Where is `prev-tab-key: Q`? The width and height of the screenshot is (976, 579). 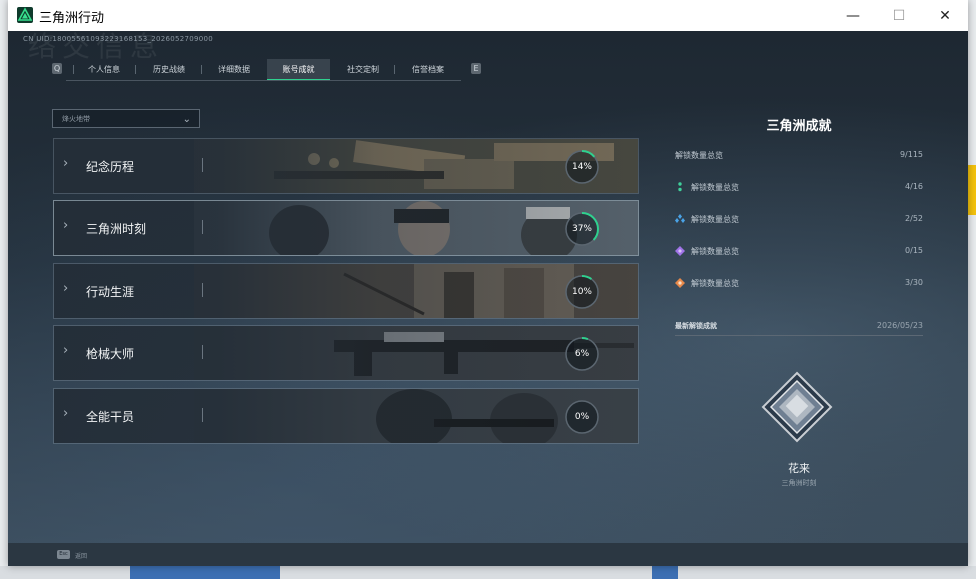 prev-tab-key: Q is located at coordinates (57, 68).